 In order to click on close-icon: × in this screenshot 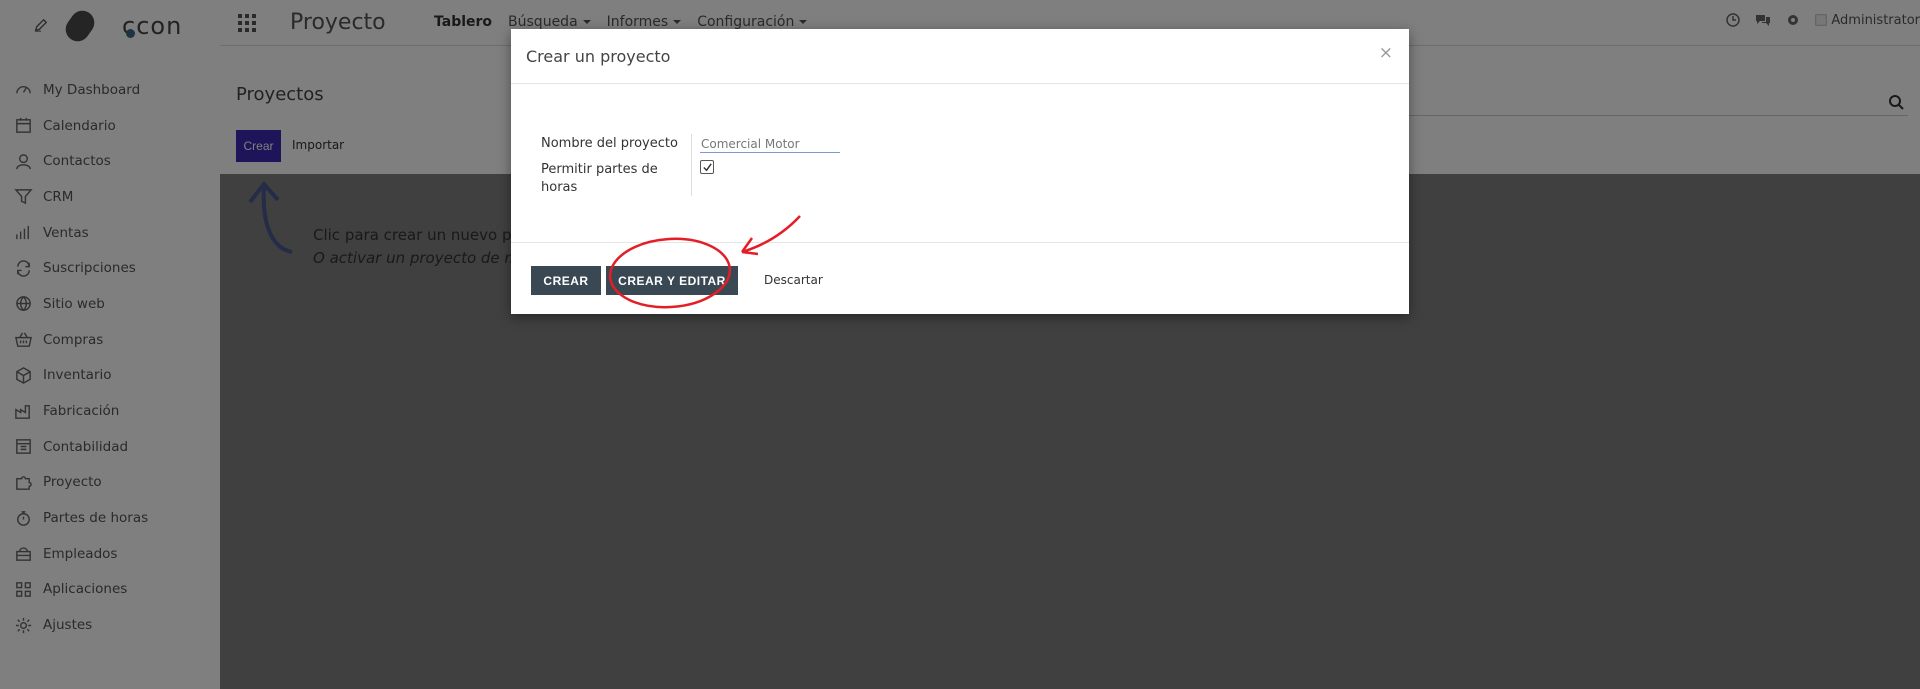, I will do `click(1386, 53)`.